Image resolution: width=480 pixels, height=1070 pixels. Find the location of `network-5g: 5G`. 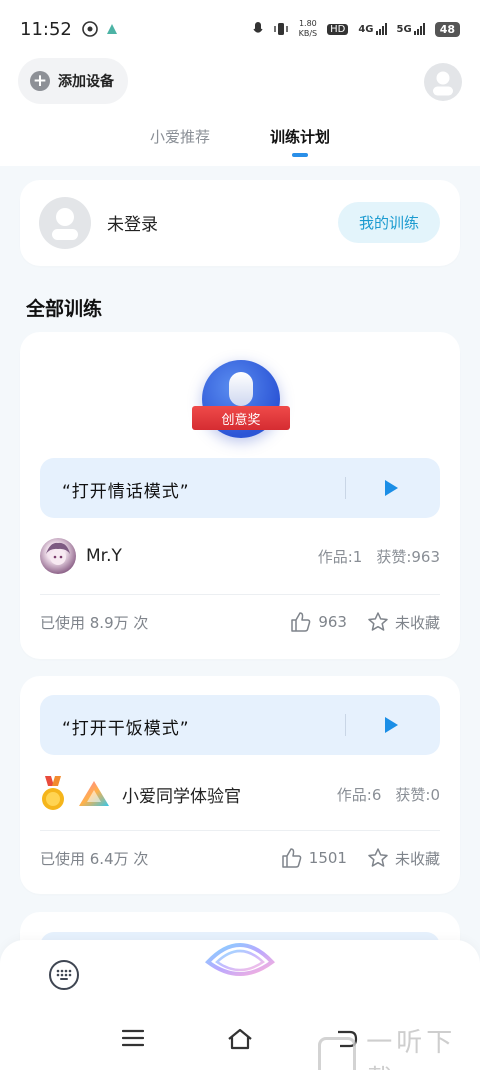

network-5g: 5G is located at coordinates (411, 29).